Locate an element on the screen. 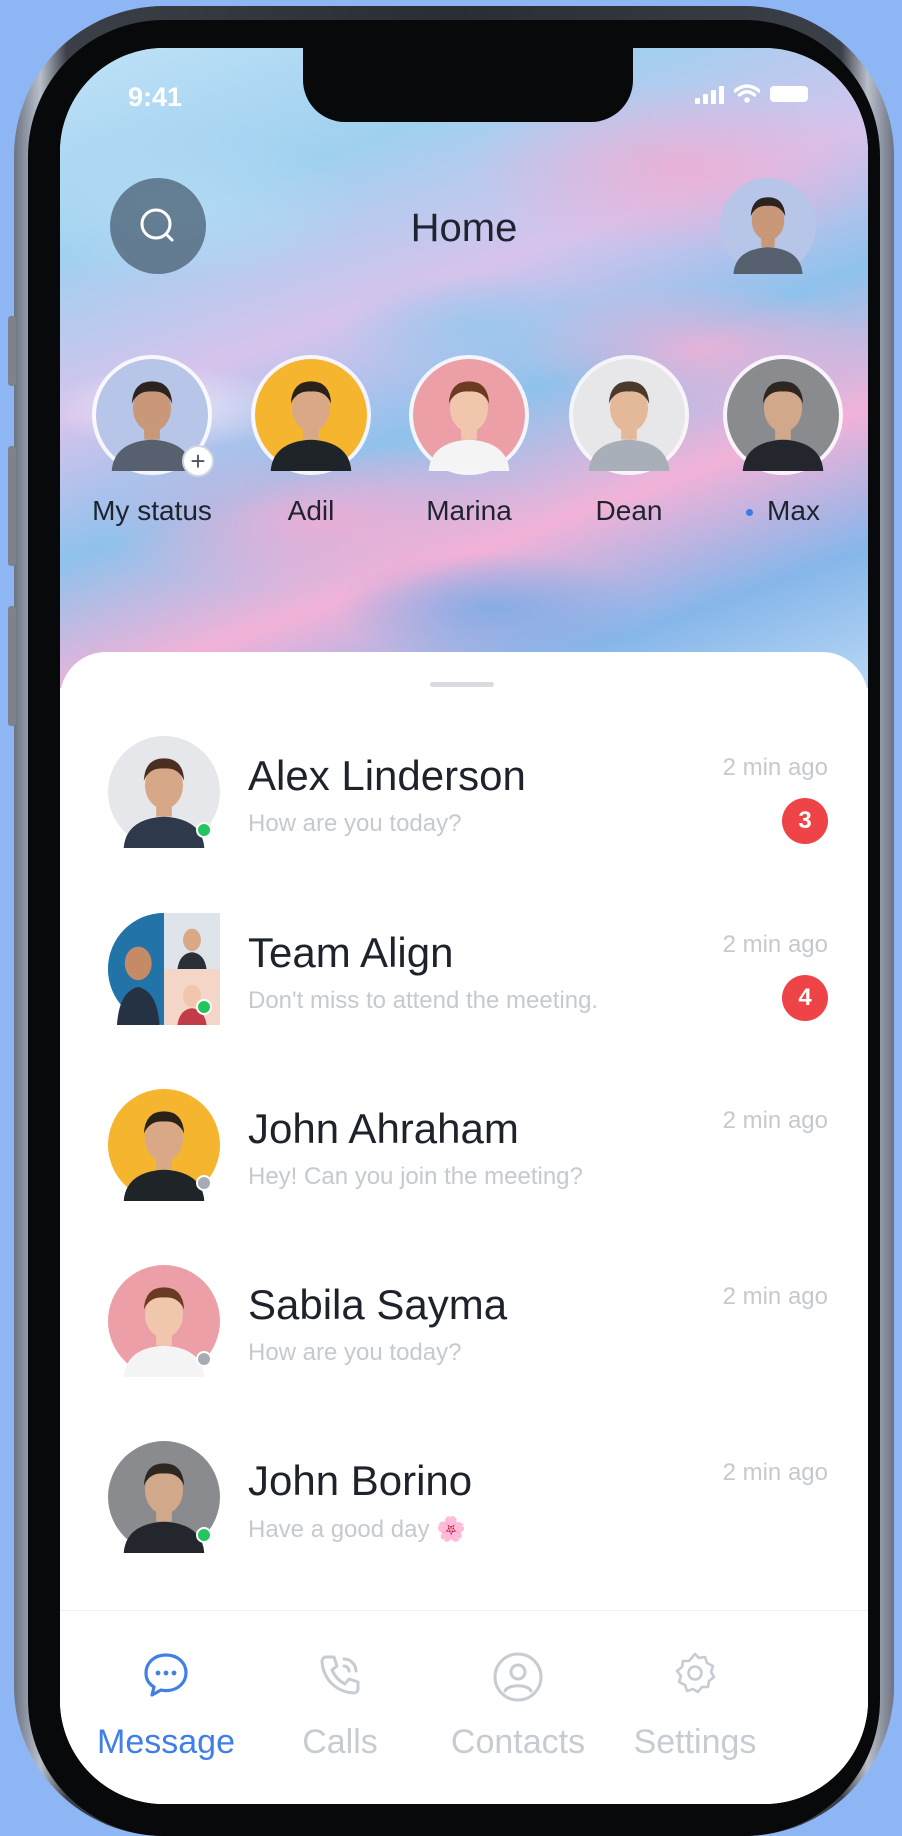 This screenshot has height=1836, width=902. chat-list-item: John Borino Have a good day 🌸 2 min ago is located at coordinates (468, 1506).